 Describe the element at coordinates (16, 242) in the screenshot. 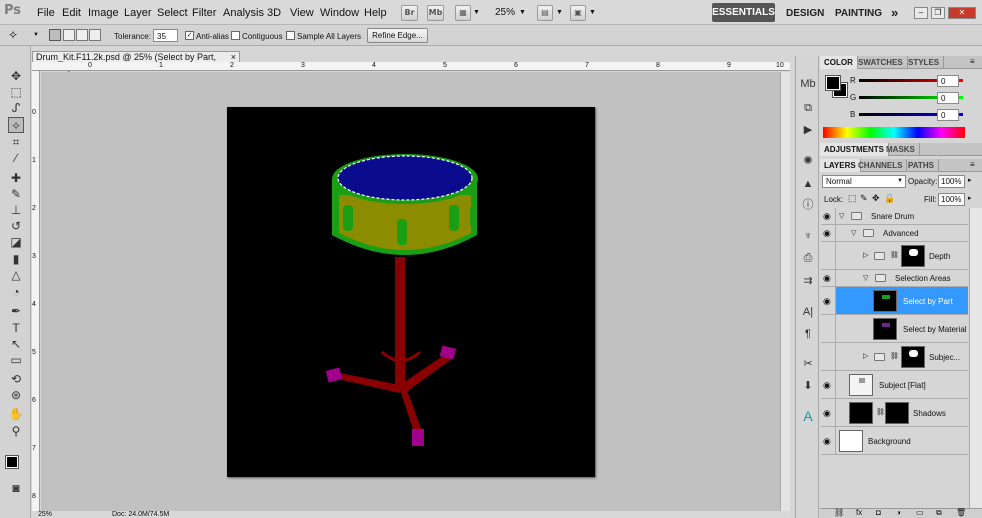

I see `eraser-tool-icon: ◪` at that location.